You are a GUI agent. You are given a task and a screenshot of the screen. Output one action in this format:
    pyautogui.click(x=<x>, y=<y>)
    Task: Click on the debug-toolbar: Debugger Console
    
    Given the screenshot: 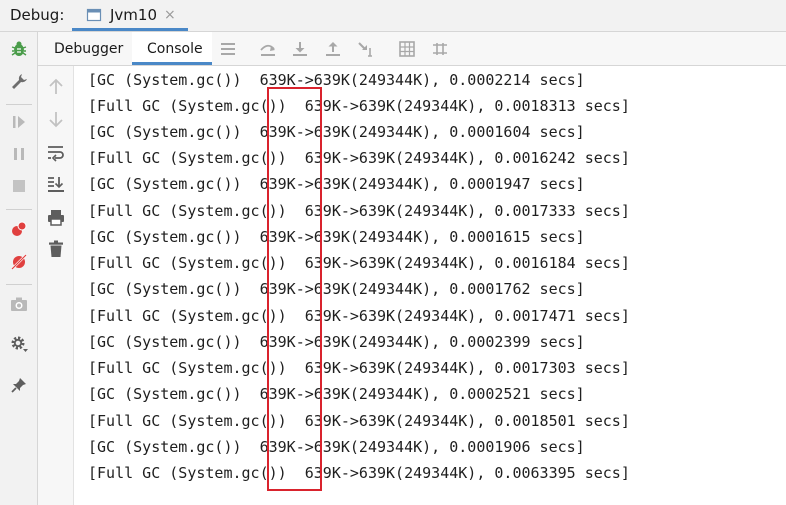 What is the action you would take?
    pyautogui.click(x=412, y=49)
    